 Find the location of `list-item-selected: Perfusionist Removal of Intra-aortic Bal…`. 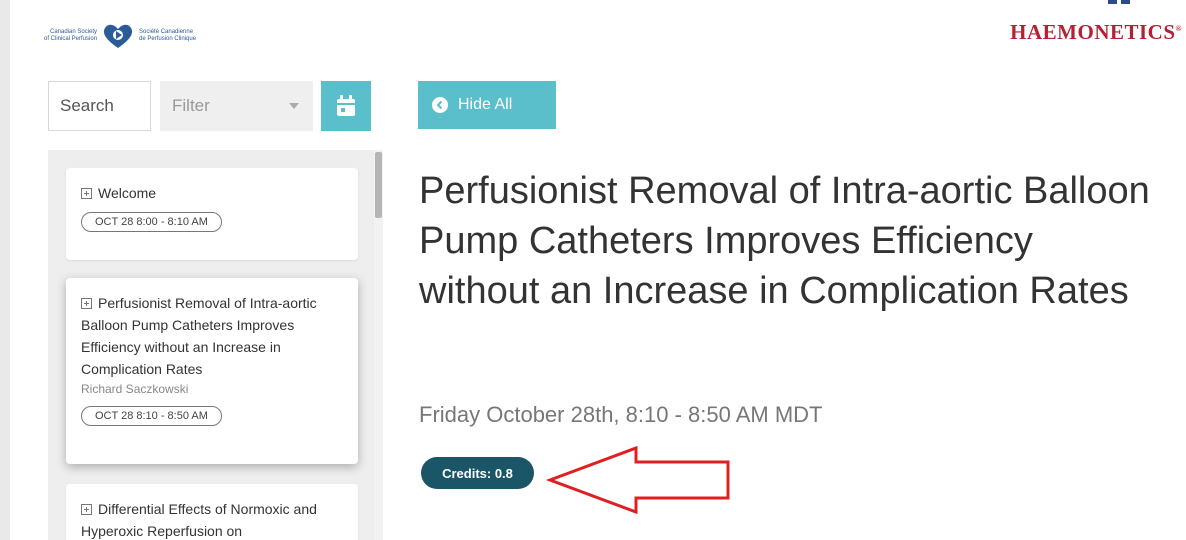

list-item-selected: Perfusionist Removal of Intra-aortic Bal… is located at coordinates (212, 371).